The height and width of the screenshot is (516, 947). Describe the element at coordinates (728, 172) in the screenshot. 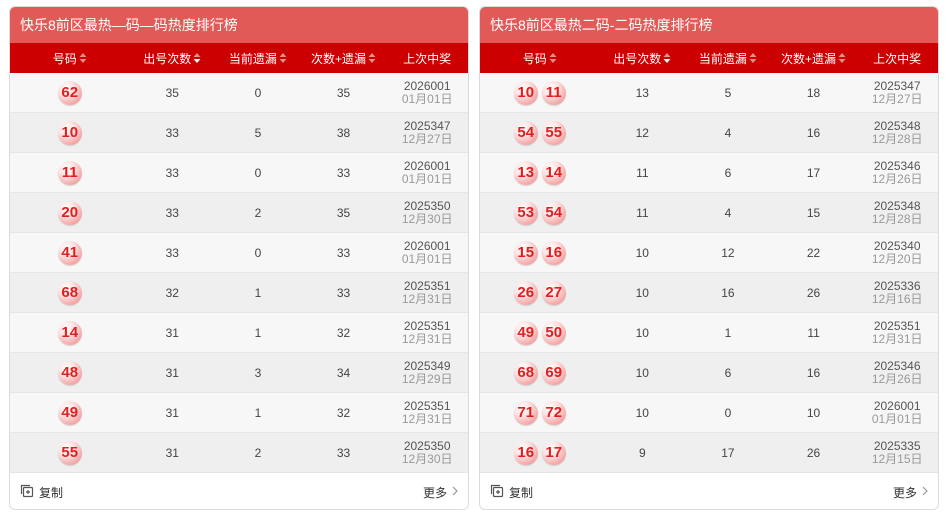

I see `miss-cell: 6` at that location.